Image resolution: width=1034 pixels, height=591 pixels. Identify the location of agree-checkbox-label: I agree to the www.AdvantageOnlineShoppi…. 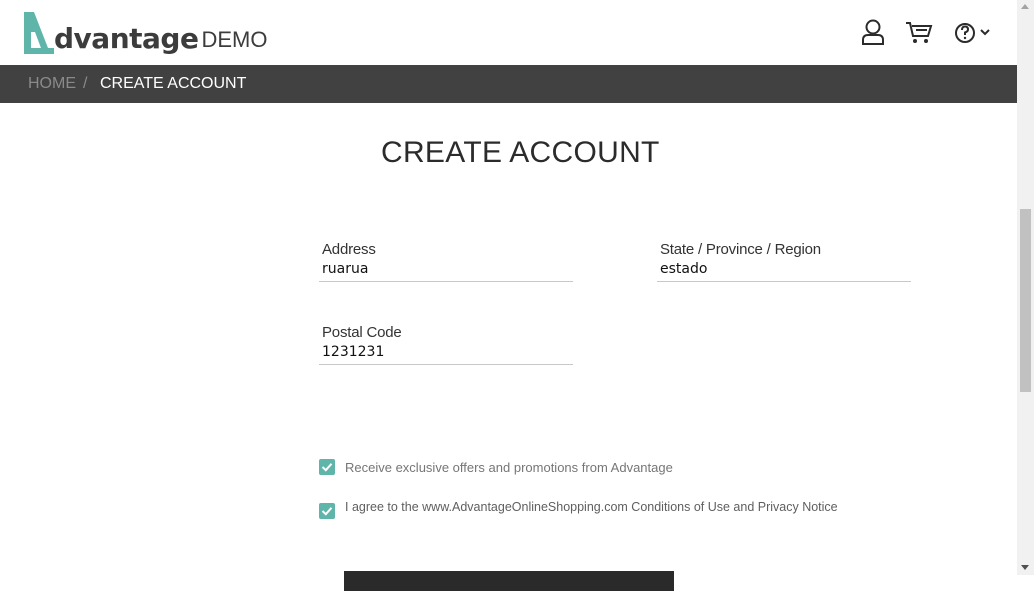
(591, 507).